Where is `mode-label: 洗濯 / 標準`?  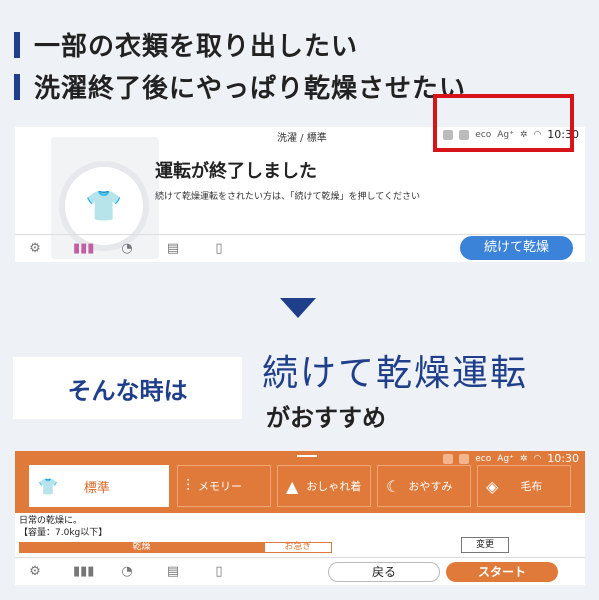 mode-label: 洗濯 / 標準 is located at coordinates (302, 138).